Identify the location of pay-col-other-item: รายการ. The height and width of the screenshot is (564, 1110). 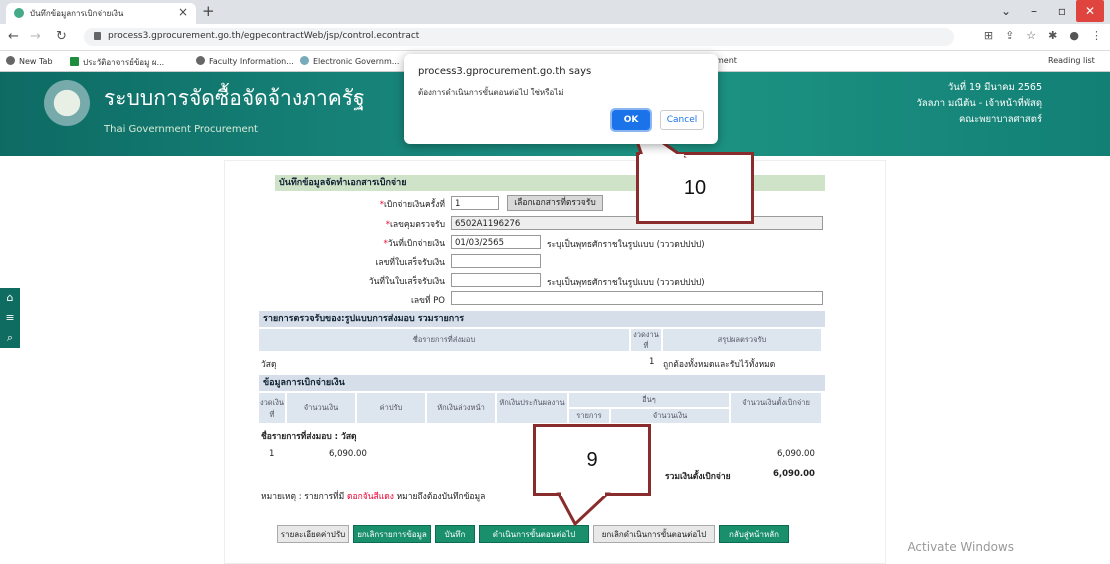
(589, 416).